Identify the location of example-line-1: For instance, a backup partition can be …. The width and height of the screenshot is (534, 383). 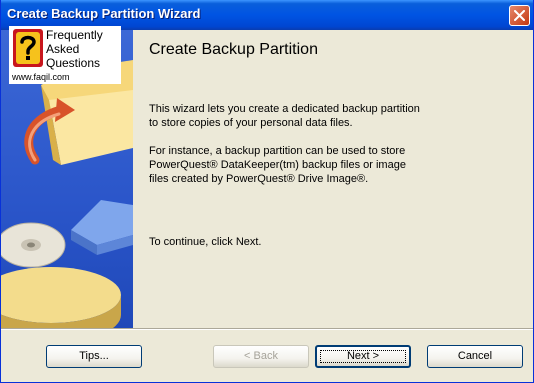
(277, 151).